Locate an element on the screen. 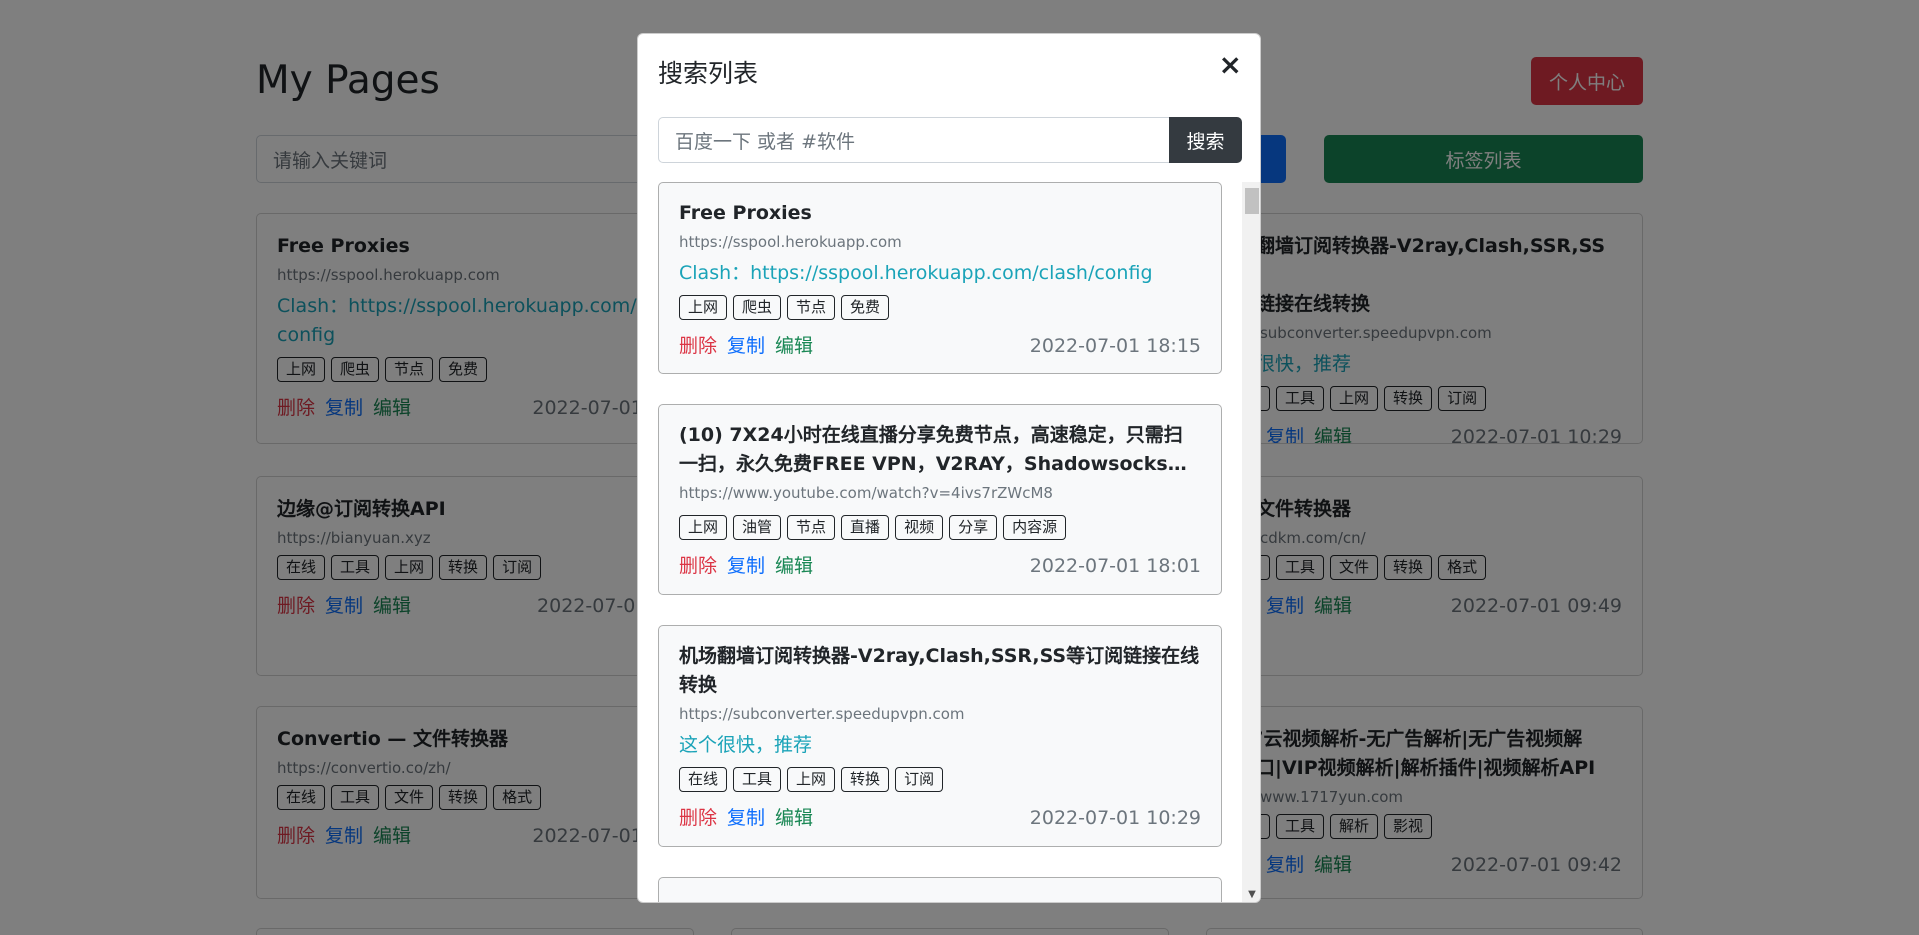 The width and height of the screenshot is (1919, 935). modal-header: 搜索列表 × is located at coordinates (949, 70).